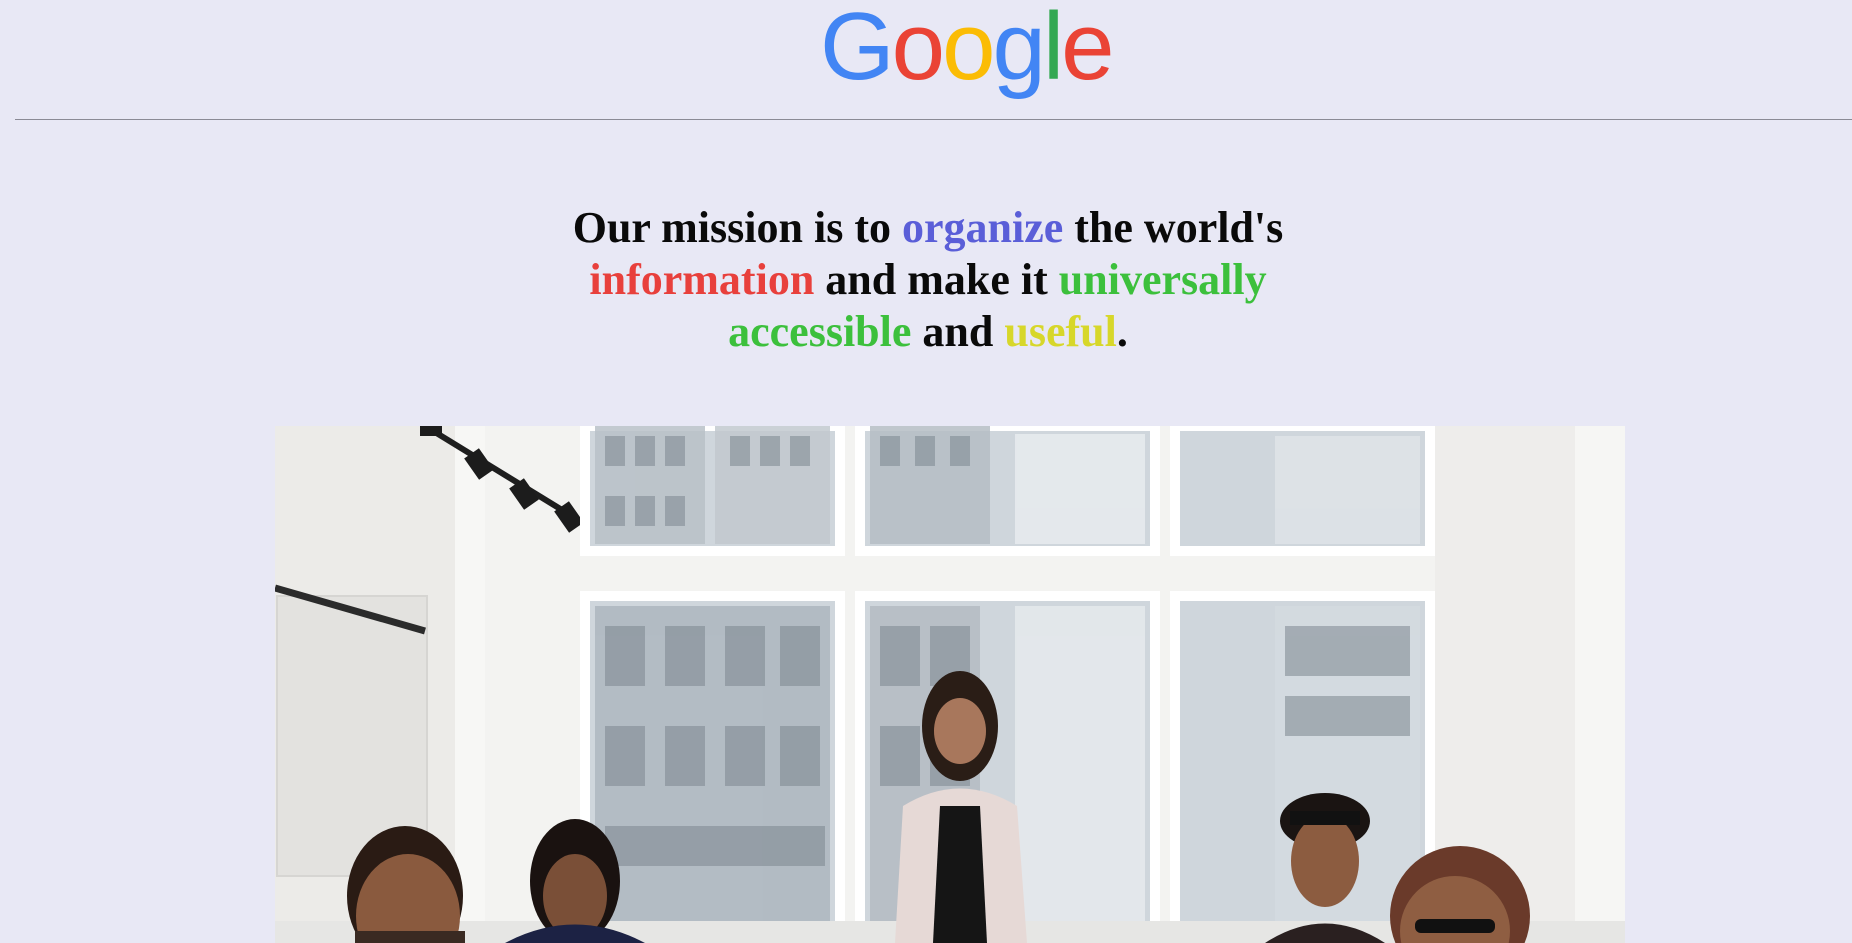 The image size is (1852, 943). Describe the element at coordinates (1053, 50) in the screenshot. I see `logo-letter-l: l` at that location.